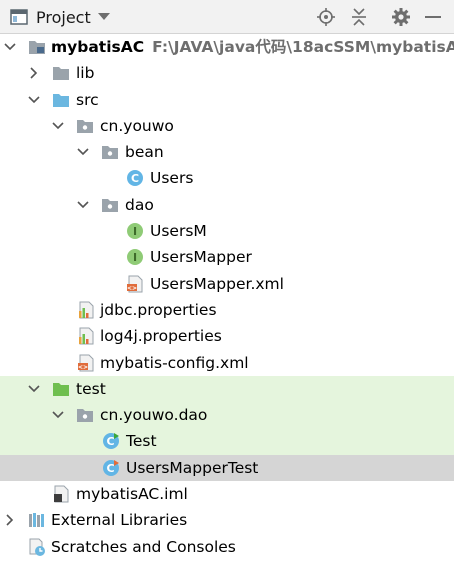 This screenshot has width=454, height=568. Describe the element at coordinates (201, 257) in the screenshot. I see `tree-item-label: UsersMapper` at that location.